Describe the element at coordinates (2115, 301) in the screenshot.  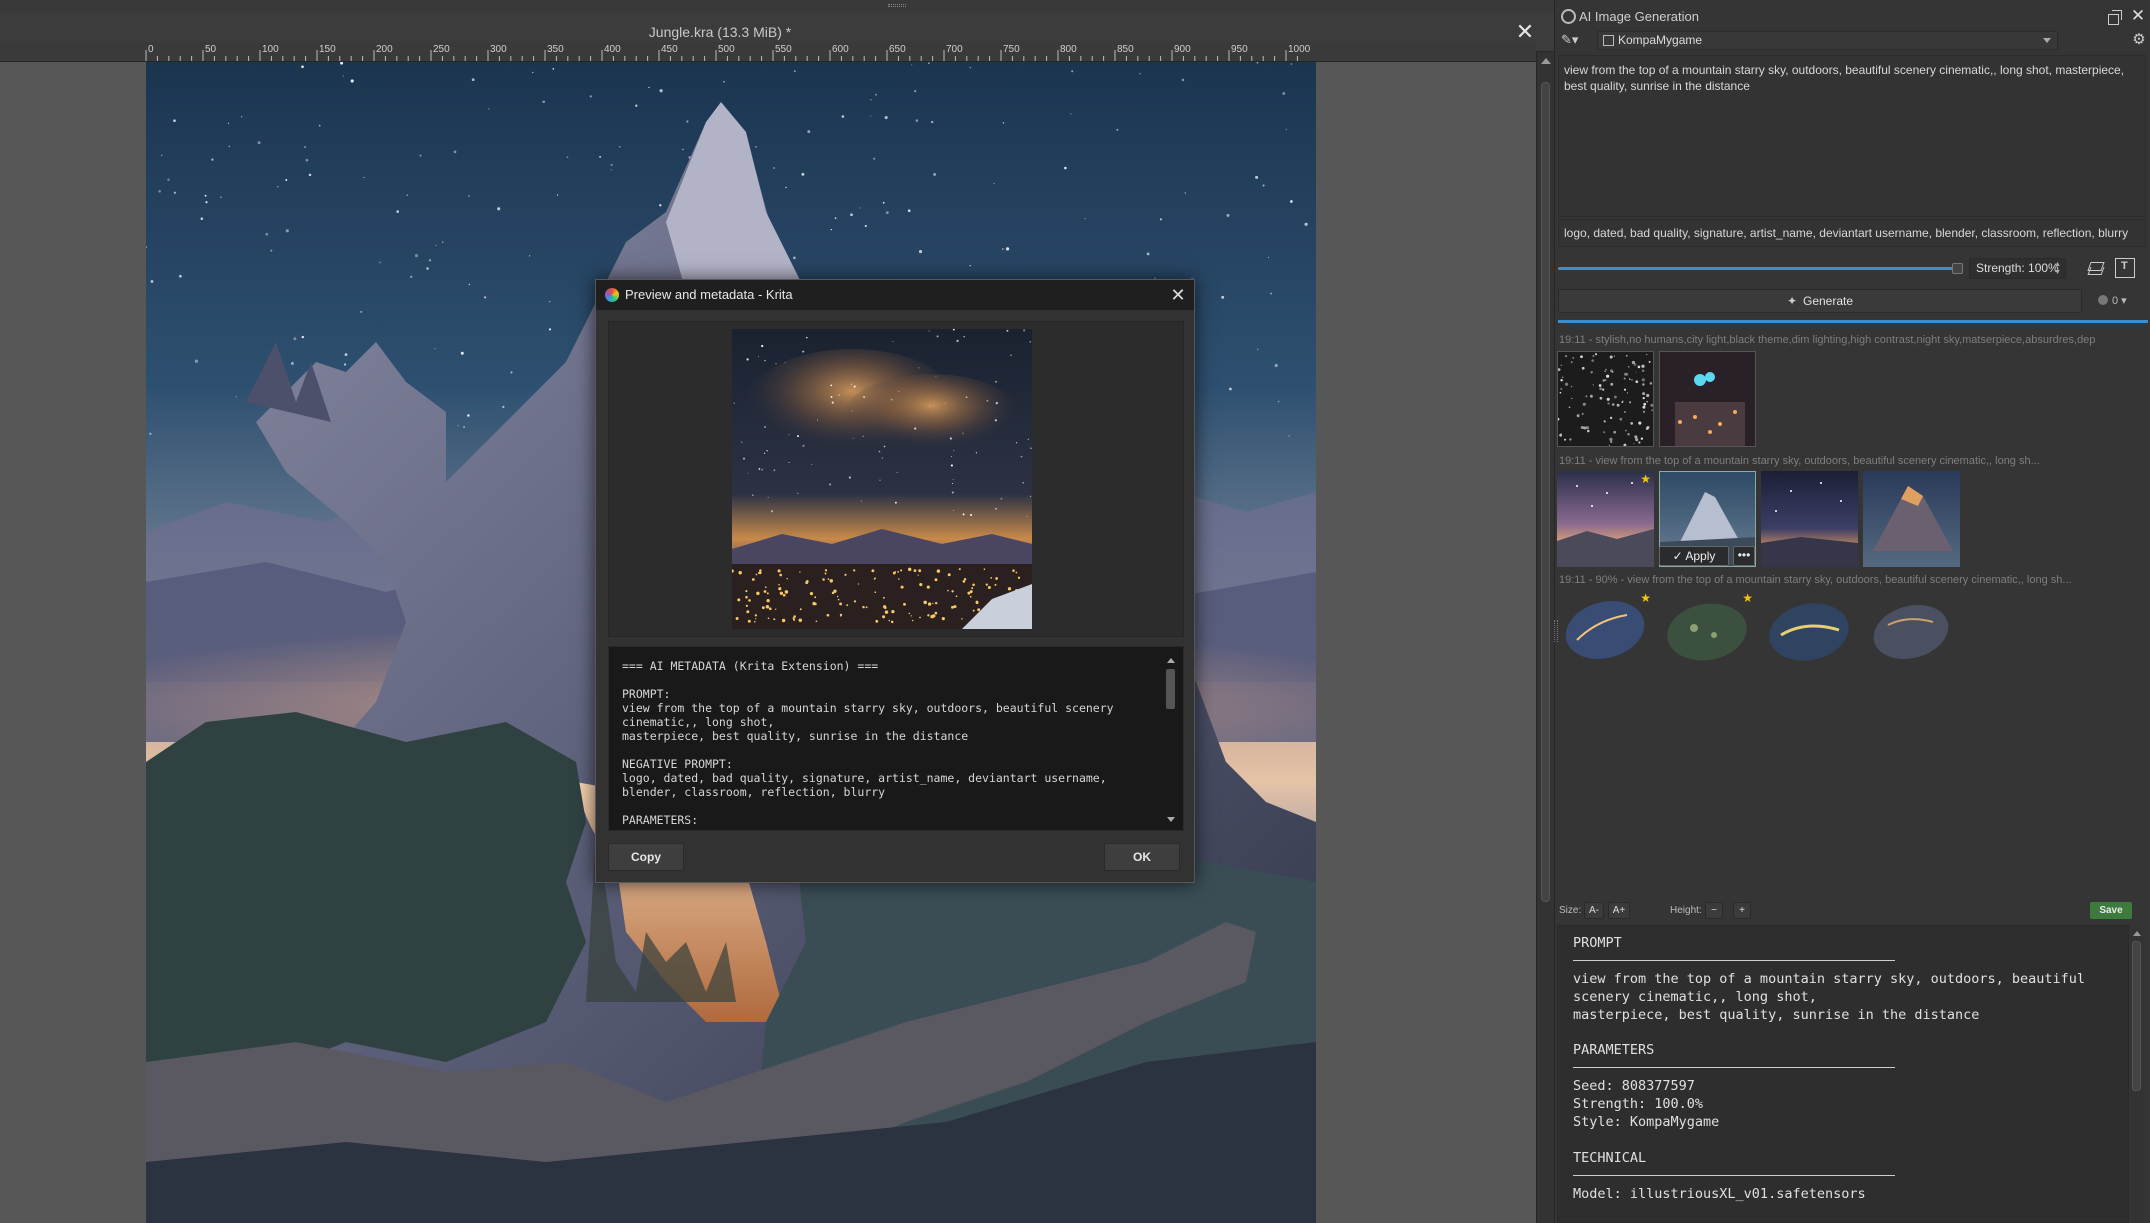
I see `queue-count: 0` at that location.